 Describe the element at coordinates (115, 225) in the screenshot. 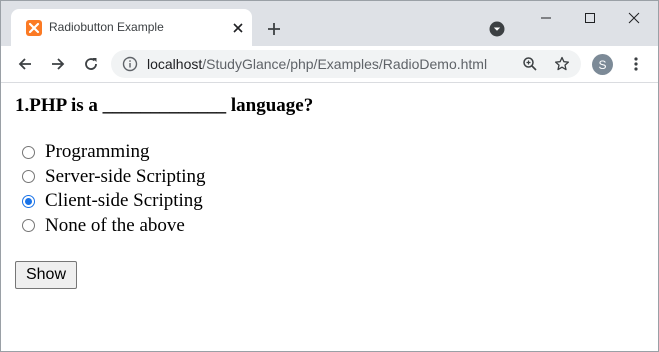

I see `radio-label: None of the above` at that location.